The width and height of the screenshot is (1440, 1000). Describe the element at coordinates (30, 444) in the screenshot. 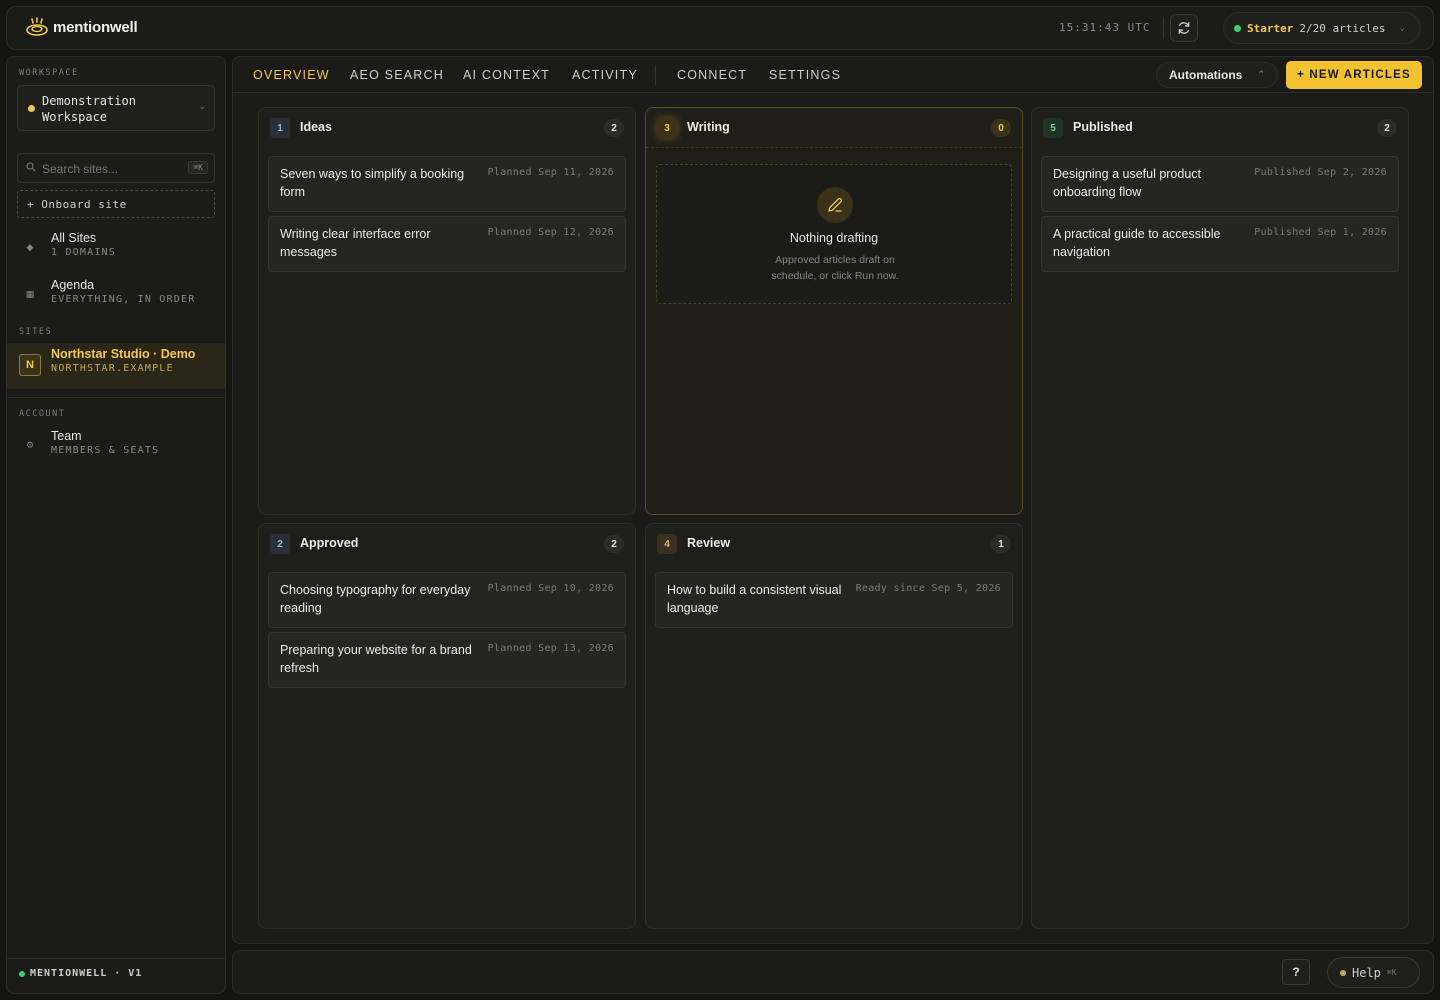

I see `team-icon: ⚙` at that location.